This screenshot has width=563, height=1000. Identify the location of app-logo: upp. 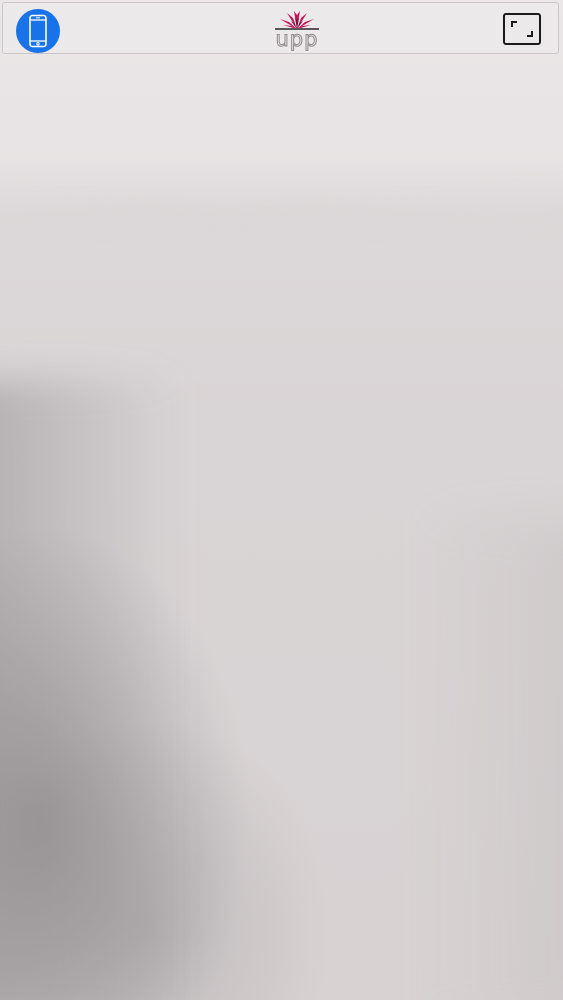
(297, 30).